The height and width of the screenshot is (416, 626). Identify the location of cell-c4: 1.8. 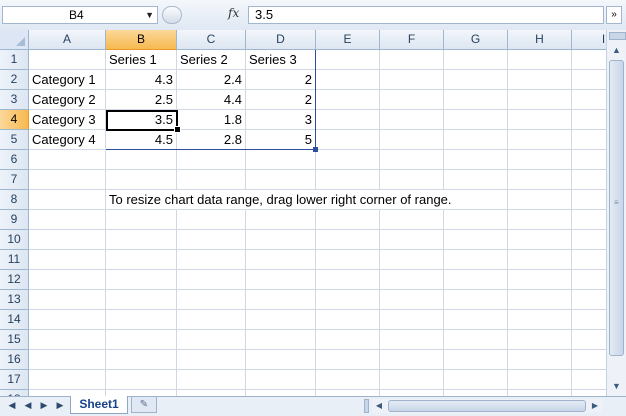
(211, 120).